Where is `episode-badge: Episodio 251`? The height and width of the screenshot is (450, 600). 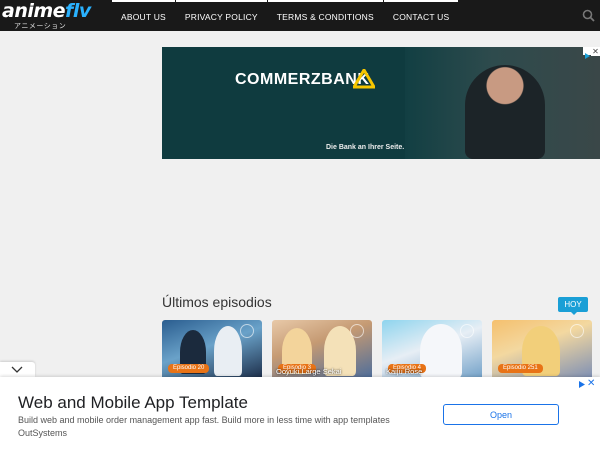
episode-badge: Episodio 251 is located at coordinates (520, 368).